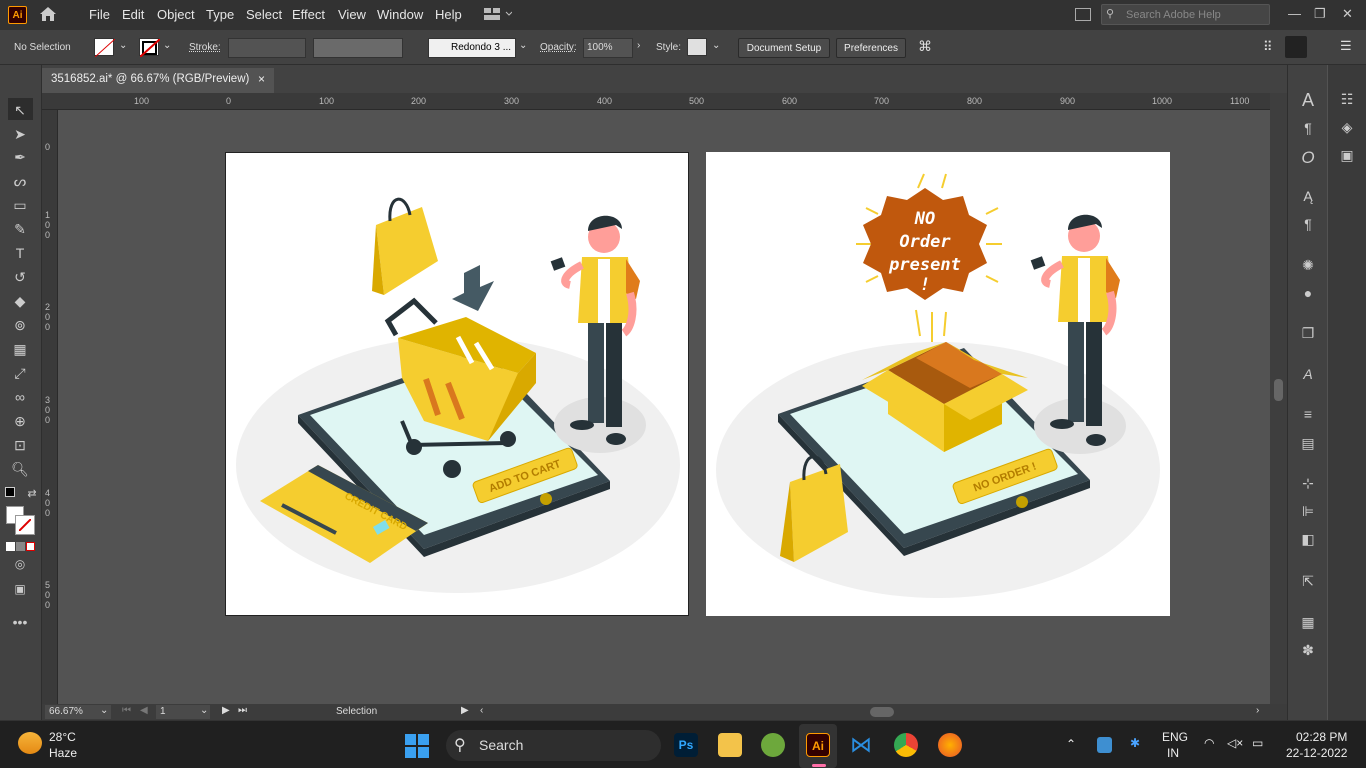 The image size is (1366, 768). What do you see at coordinates (264, 14) in the screenshot?
I see `menu-select: Select` at bounding box center [264, 14].